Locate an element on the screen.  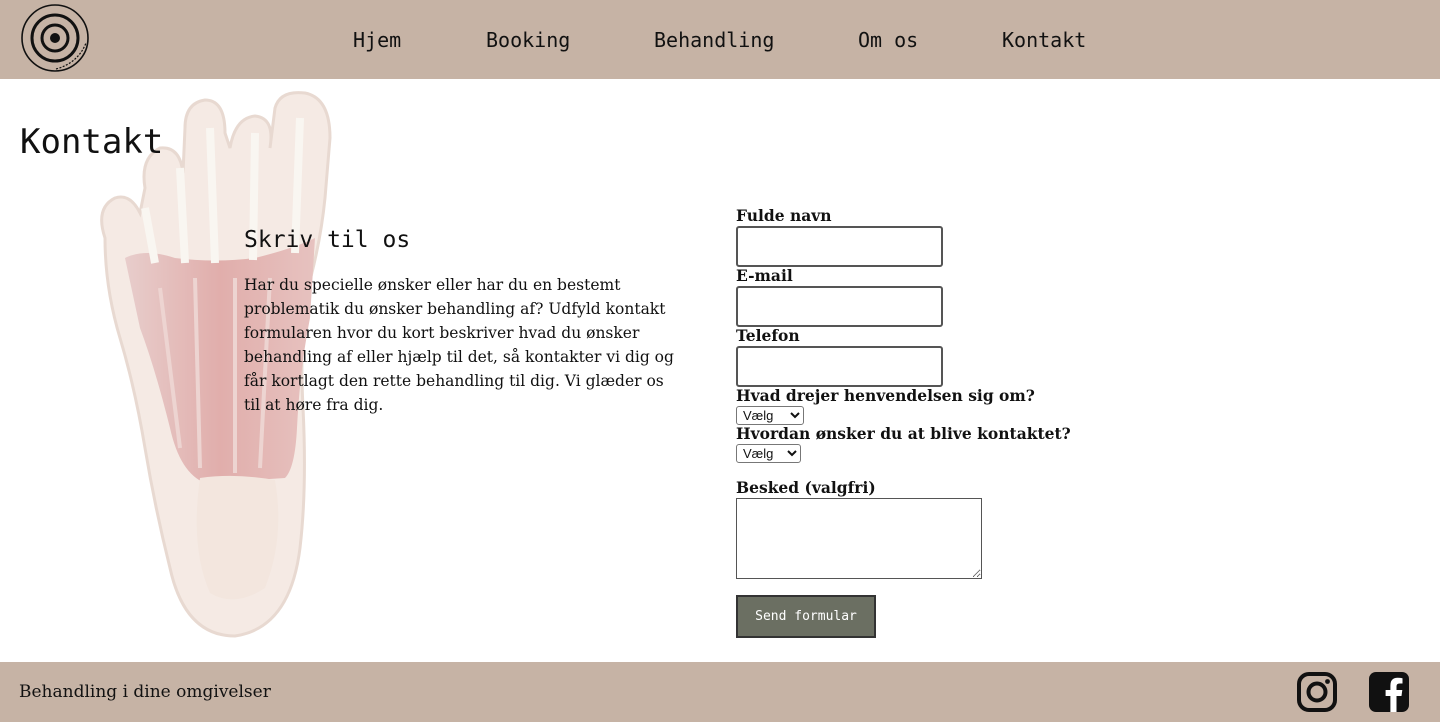
contact-method-label: Hvordan ønsker du at blive kontaktet? is located at coordinates (903, 433).